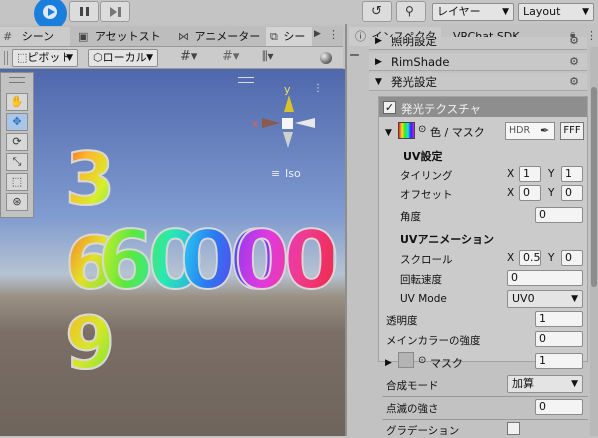 The image size is (598, 438). What do you see at coordinates (402, 321) in the screenshot?
I see `transparency-label: 透明度` at bounding box center [402, 321].